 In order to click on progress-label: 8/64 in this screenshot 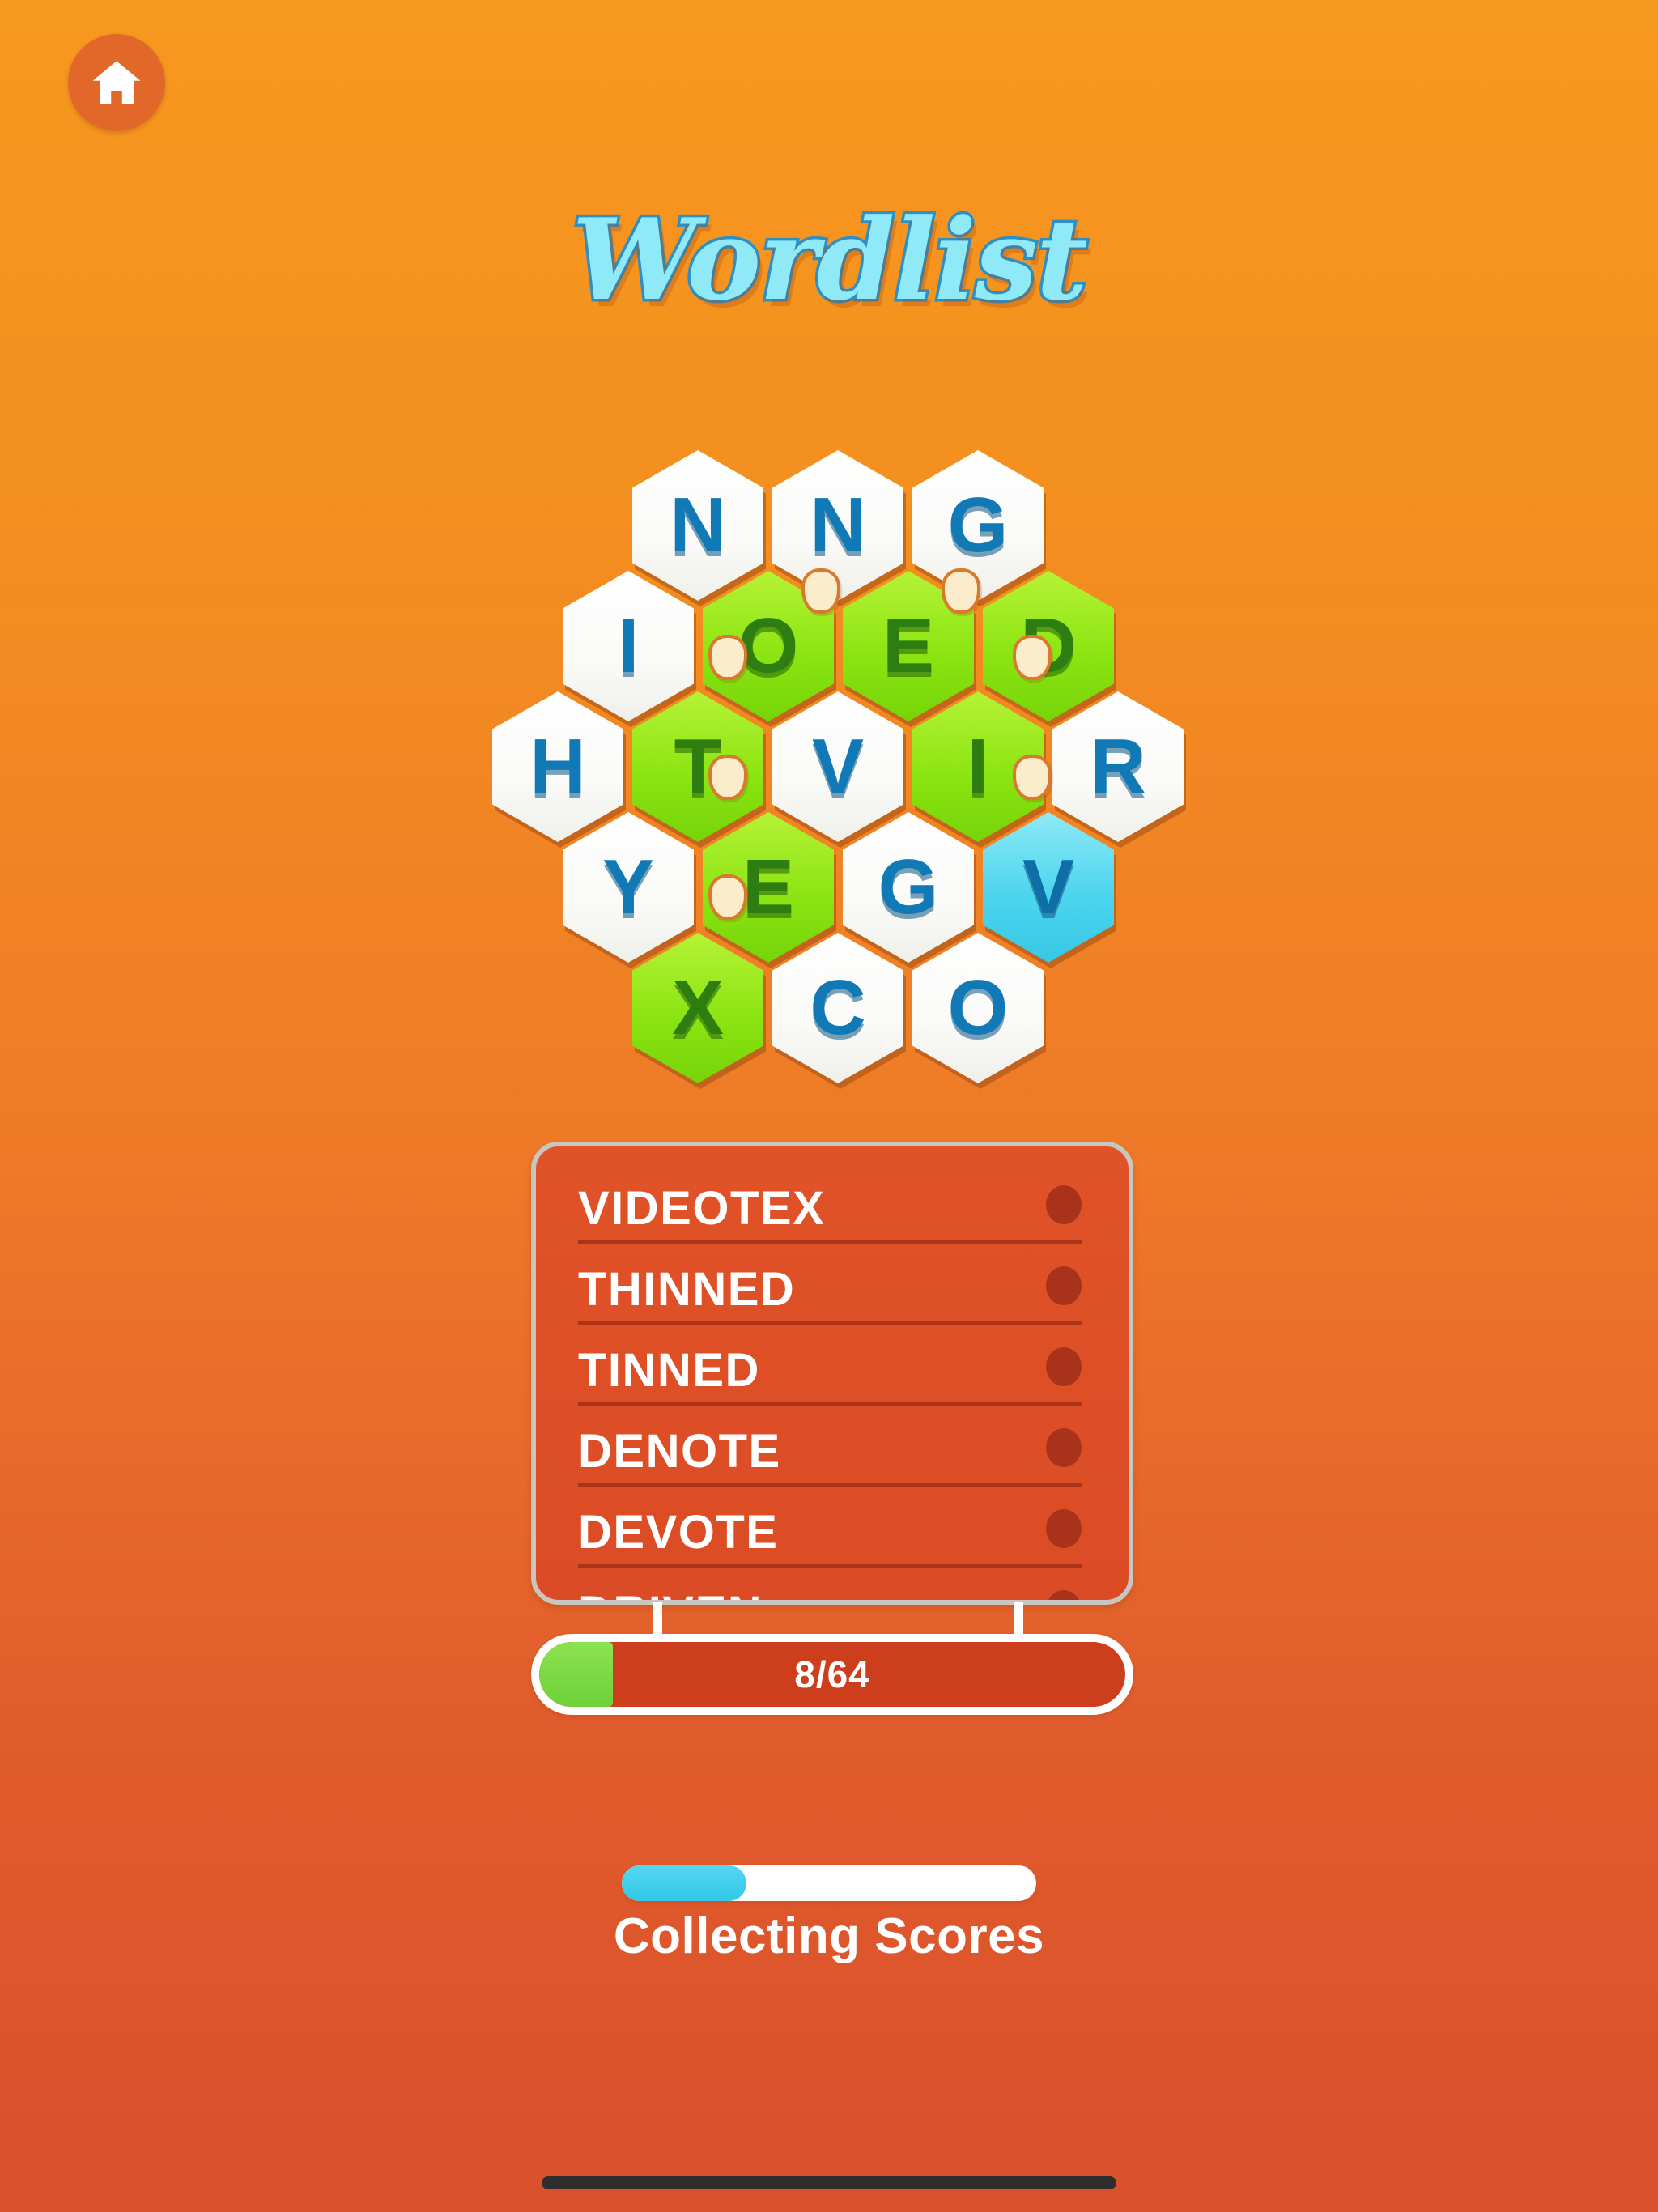, I will do `click(832, 1674)`.